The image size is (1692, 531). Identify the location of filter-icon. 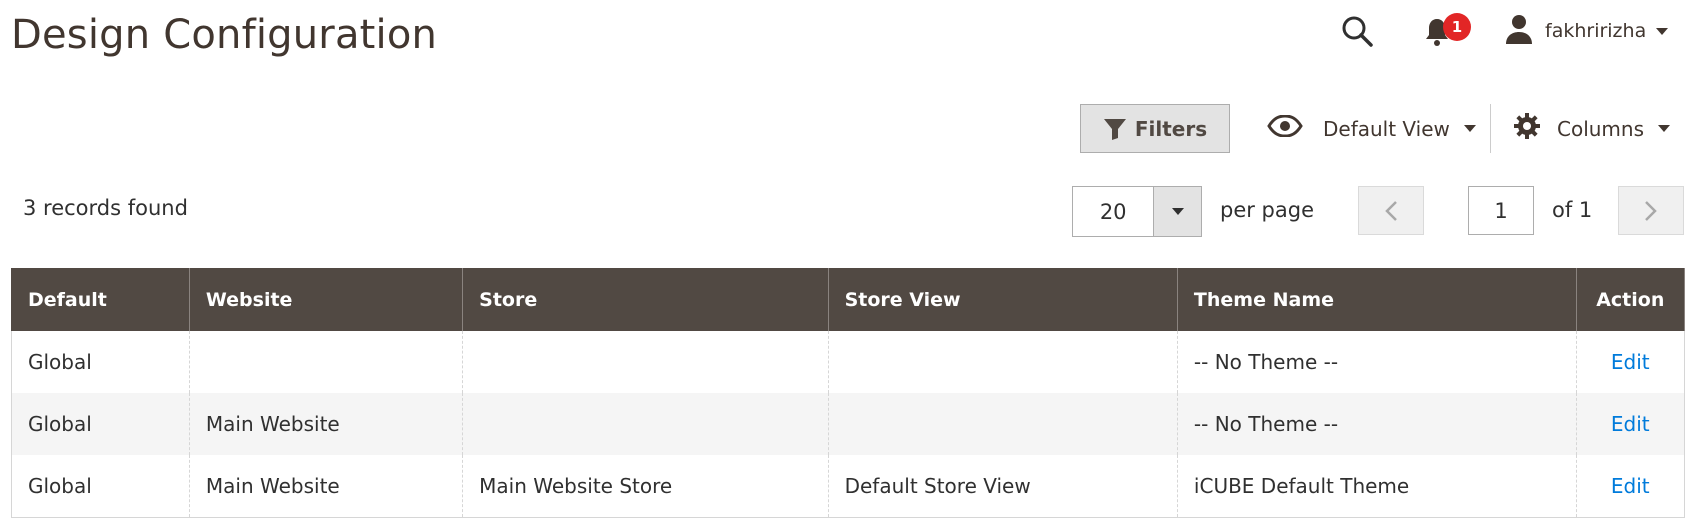
(1114, 129).